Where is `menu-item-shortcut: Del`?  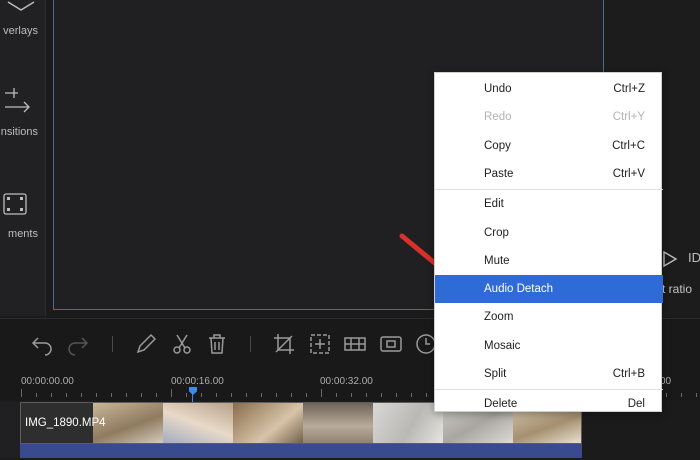 menu-item-shortcut: Del is located at coordinates (636, 404).